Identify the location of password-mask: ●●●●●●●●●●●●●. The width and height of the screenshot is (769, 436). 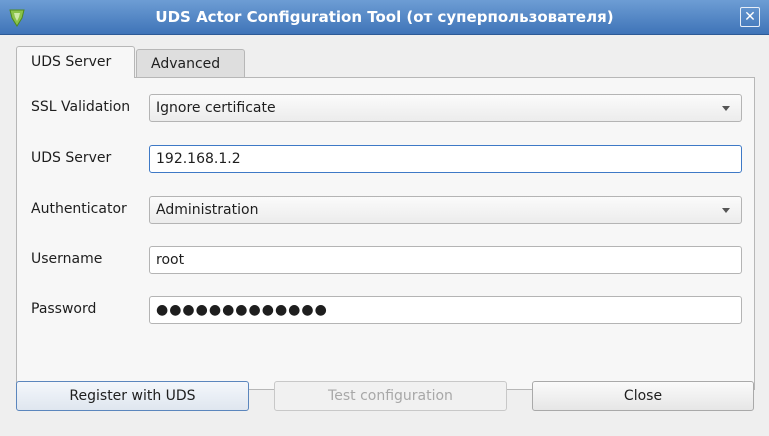
(242, 310).